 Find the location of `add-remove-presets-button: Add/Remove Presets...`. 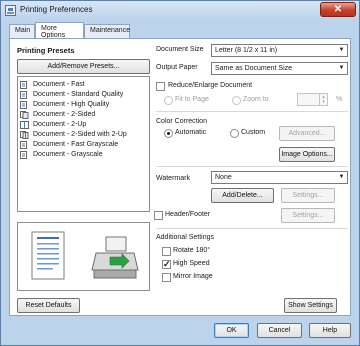

add-remove-presets-button: Add/Remove Presets... is located at coordinates (83, 66).